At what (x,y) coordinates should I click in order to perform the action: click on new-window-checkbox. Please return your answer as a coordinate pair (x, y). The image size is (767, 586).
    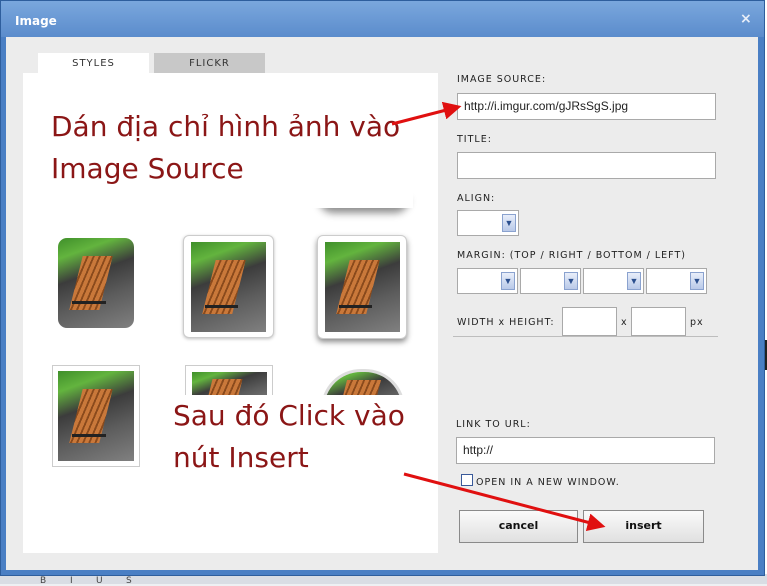
    Looking at the image, I should click on (467, 480).